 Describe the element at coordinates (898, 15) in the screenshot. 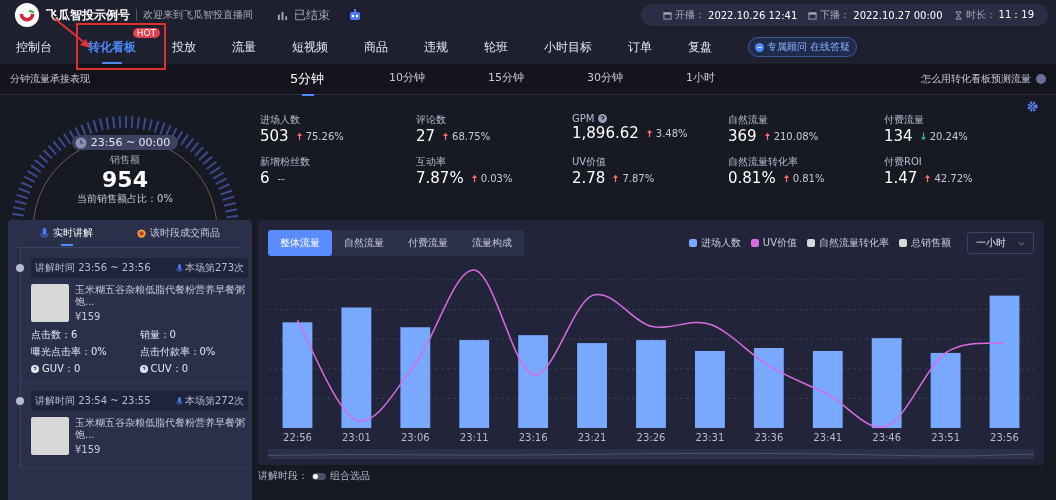

I see `end-time: 2022.10.27 00:00` at that location.